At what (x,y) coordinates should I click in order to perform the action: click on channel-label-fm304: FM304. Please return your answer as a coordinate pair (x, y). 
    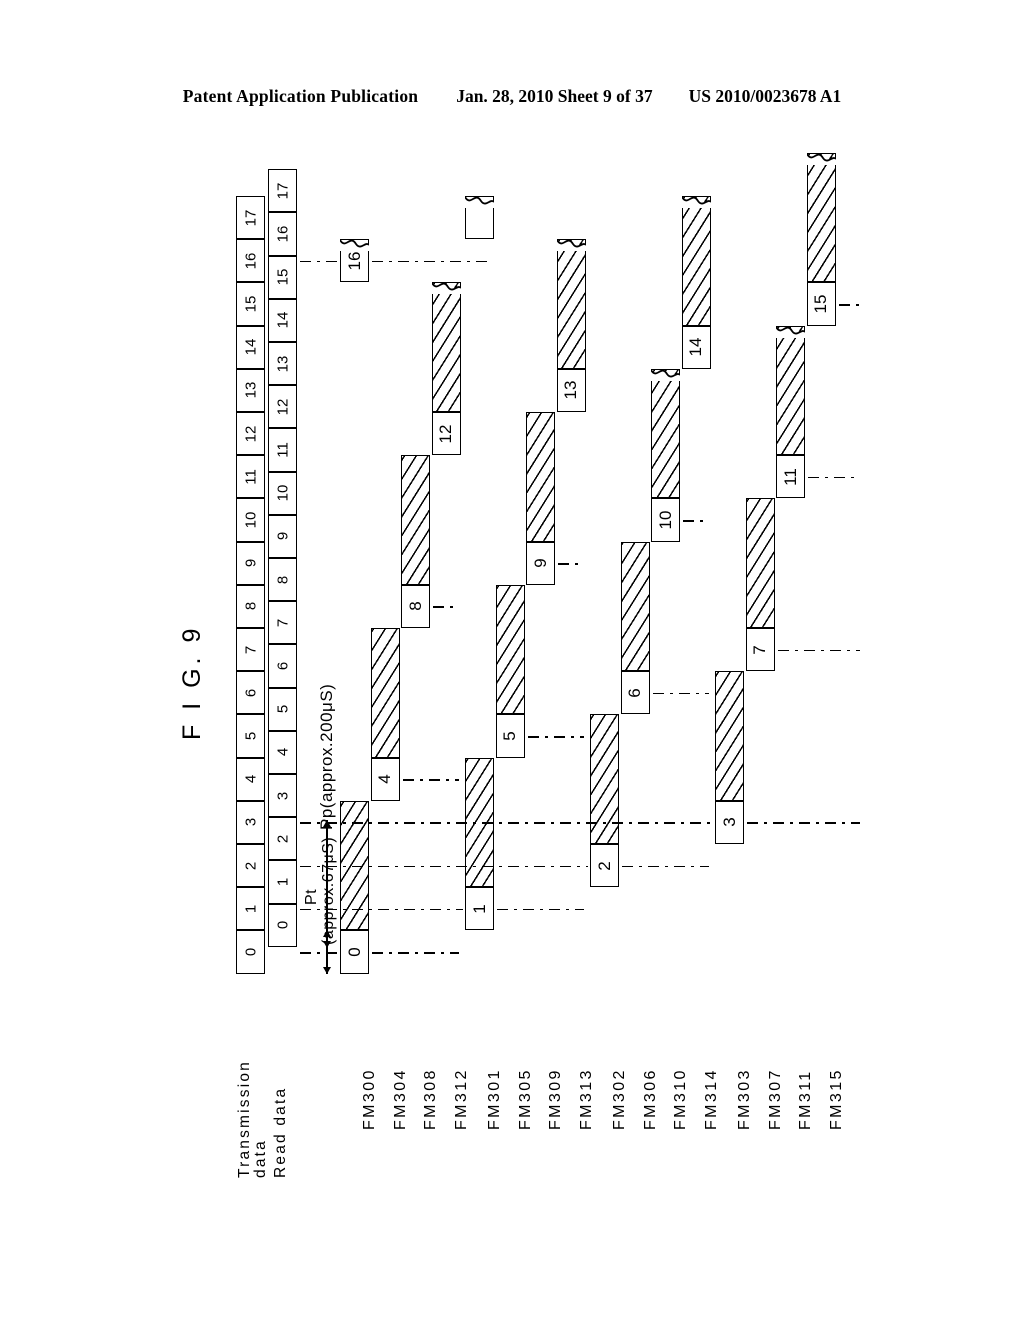
    Looking at the image, I should click on (400, 1099).